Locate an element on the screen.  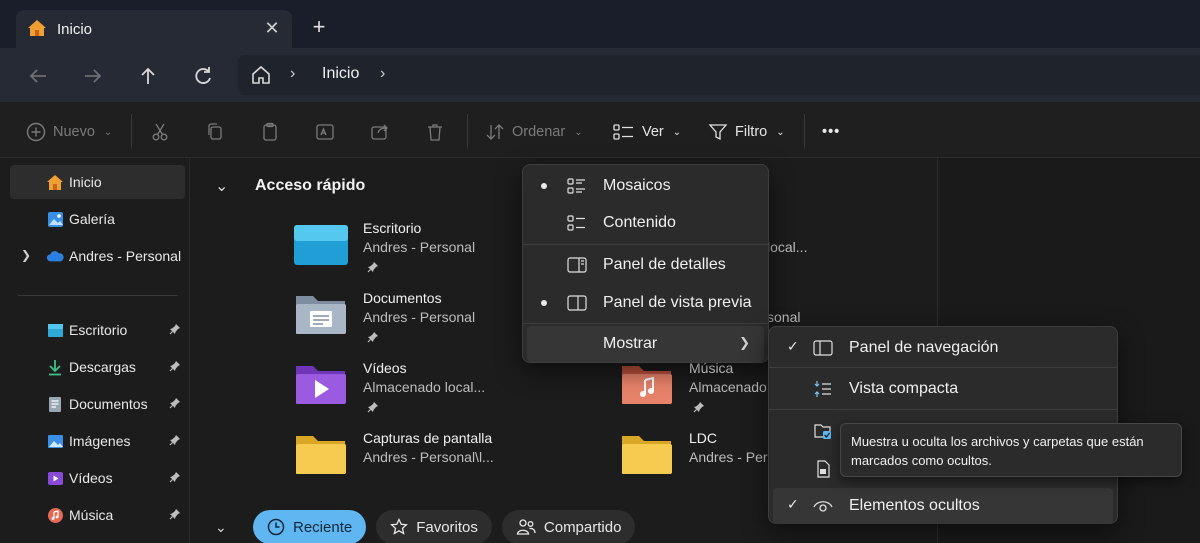
new-button: Nuevo ⌄ is located at coordinates (69, 132).